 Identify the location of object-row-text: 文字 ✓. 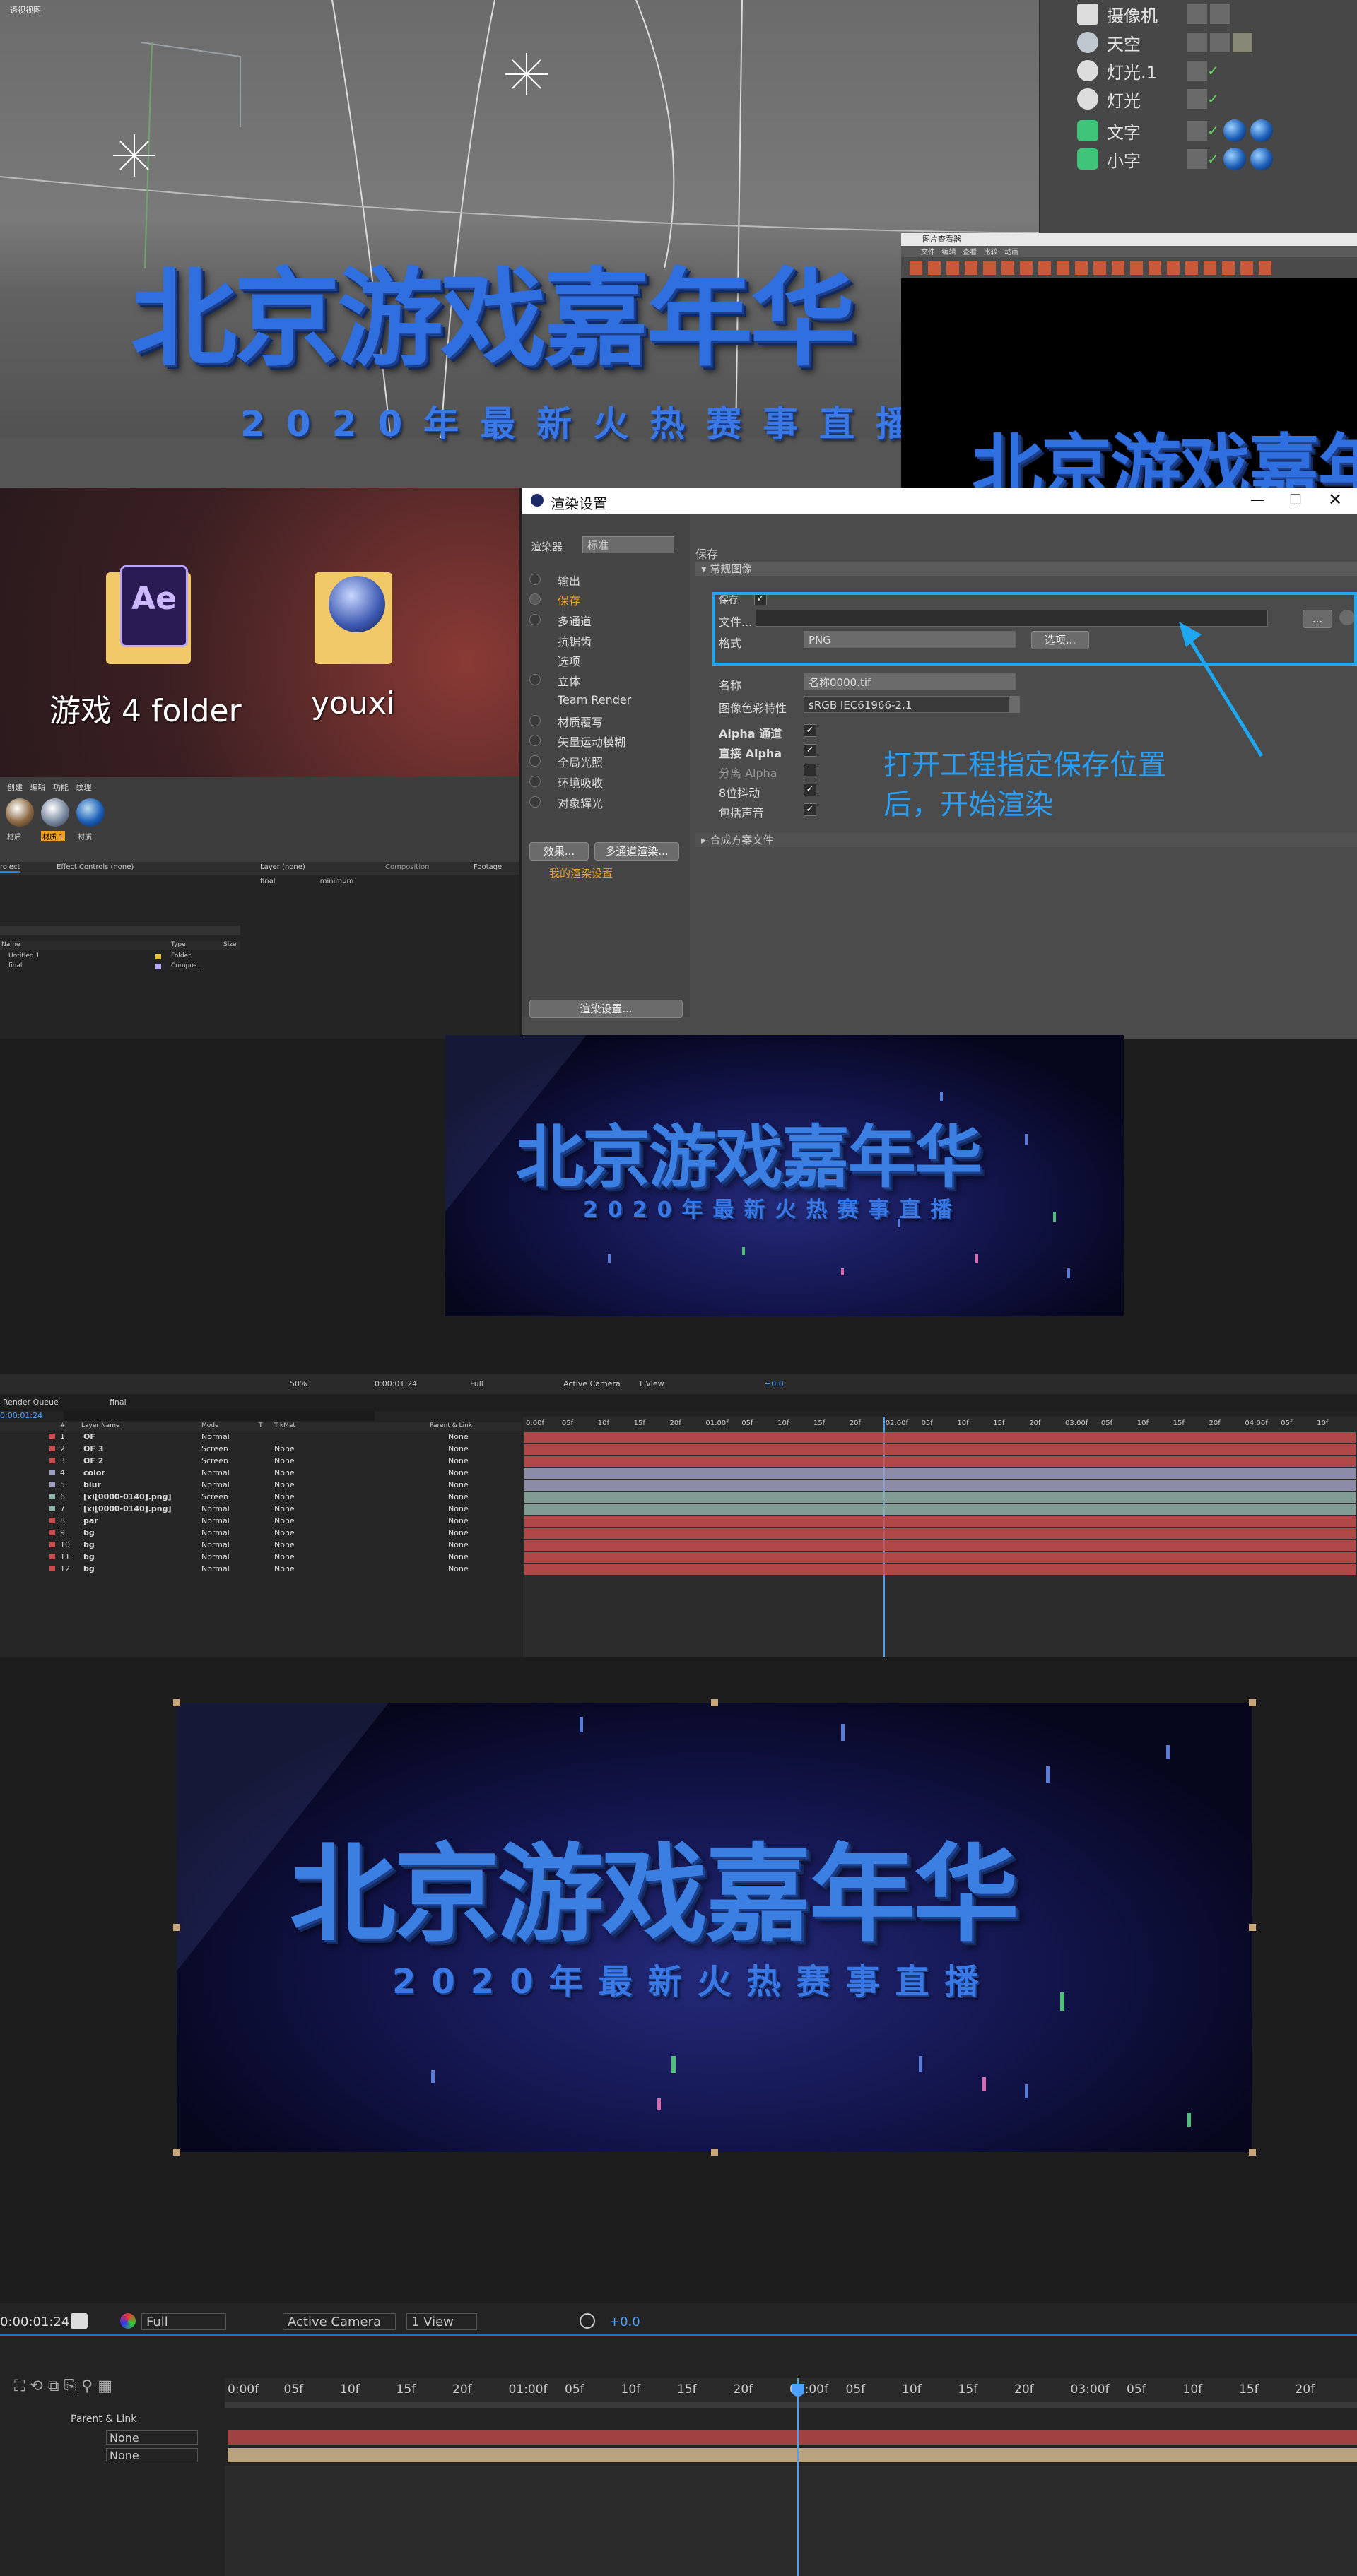
(1198, 131).